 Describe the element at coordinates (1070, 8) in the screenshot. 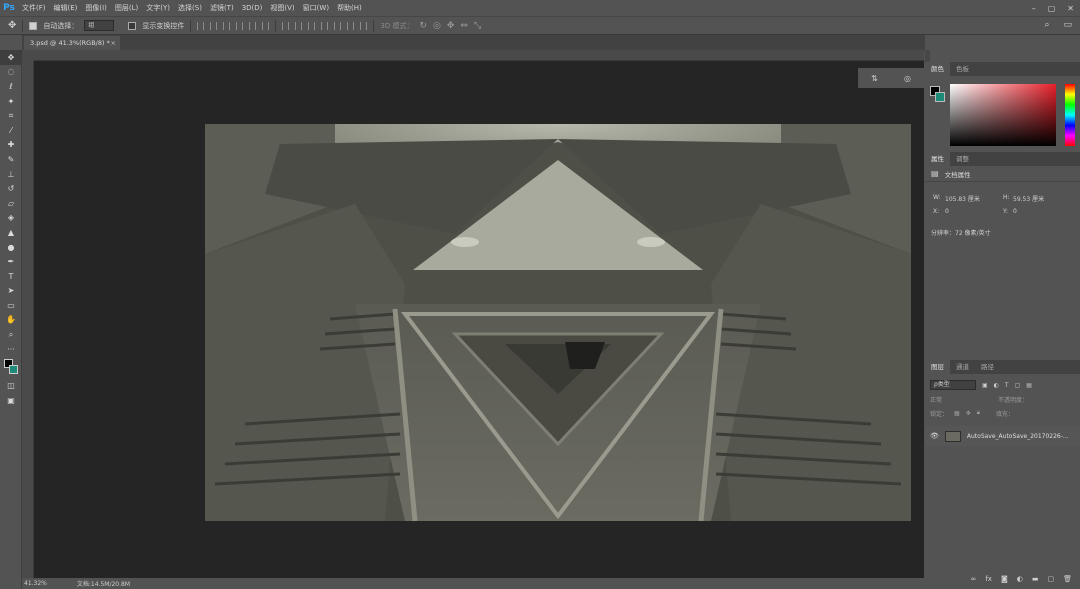

I see `close-button: ✕` at that location.